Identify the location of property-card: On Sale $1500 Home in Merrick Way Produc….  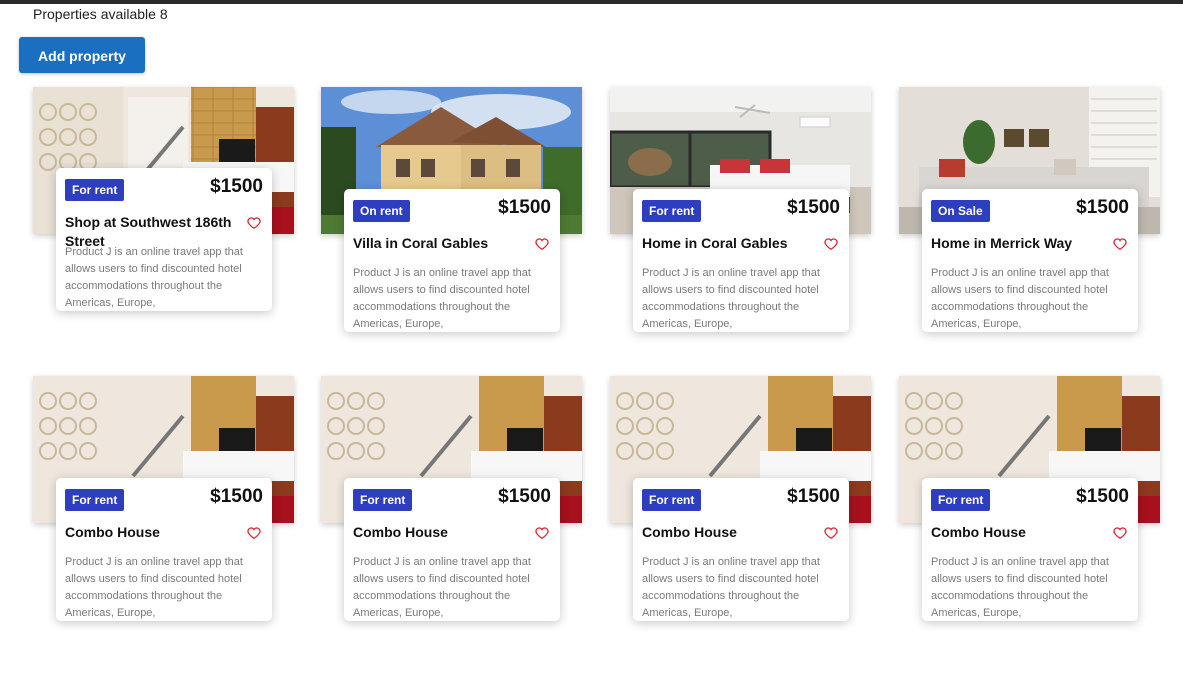
(1029, 217).